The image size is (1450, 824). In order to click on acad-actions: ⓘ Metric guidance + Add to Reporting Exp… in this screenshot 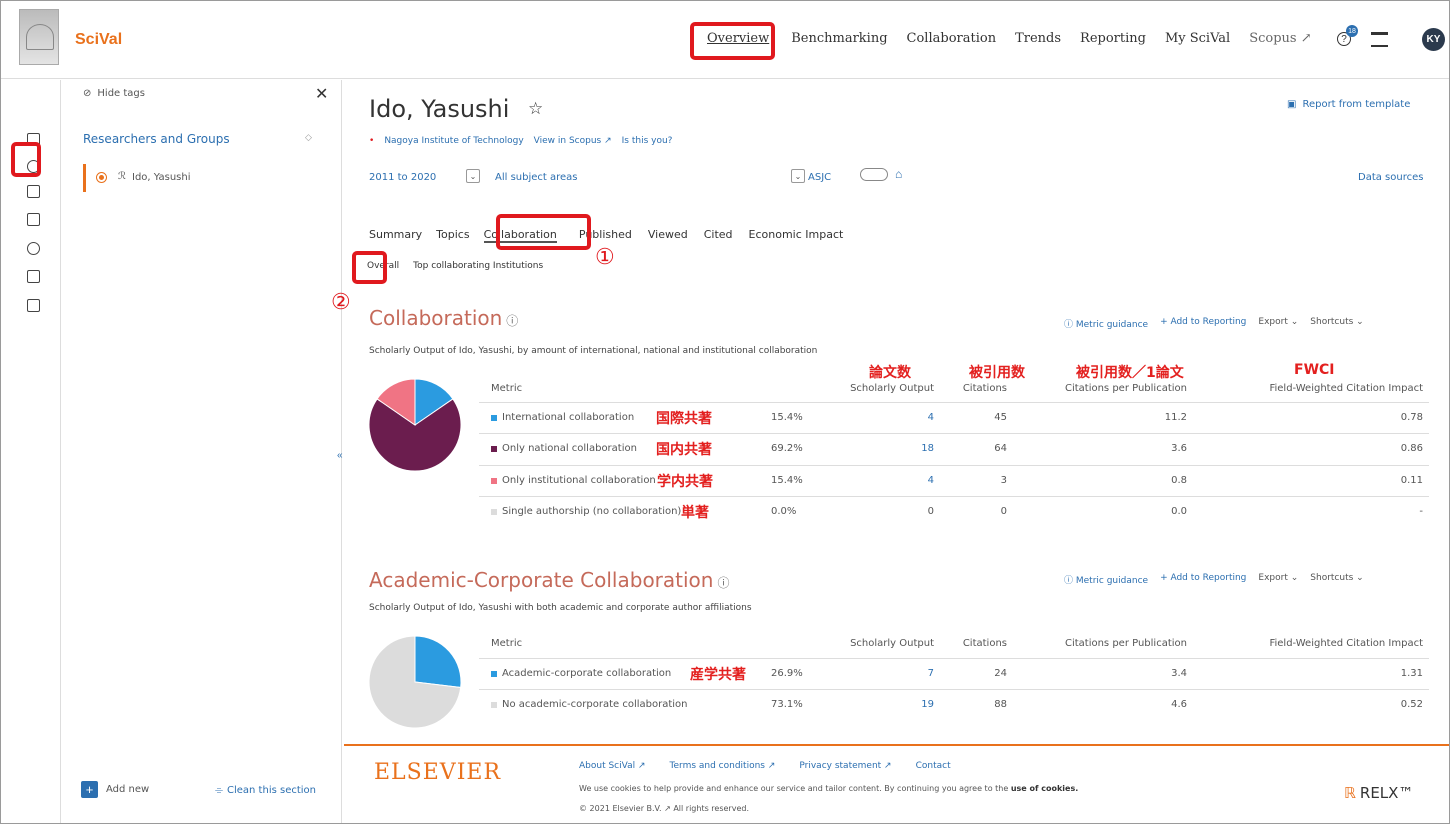, I will do `click(1214, 579)`.